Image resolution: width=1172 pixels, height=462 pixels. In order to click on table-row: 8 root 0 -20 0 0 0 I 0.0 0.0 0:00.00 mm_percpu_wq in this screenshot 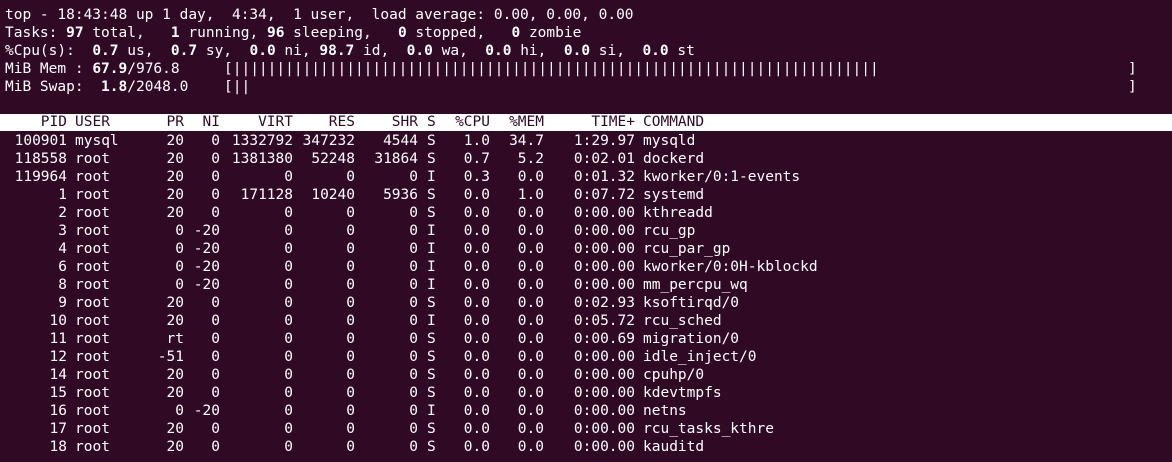, I will do `click(586, 285)`.